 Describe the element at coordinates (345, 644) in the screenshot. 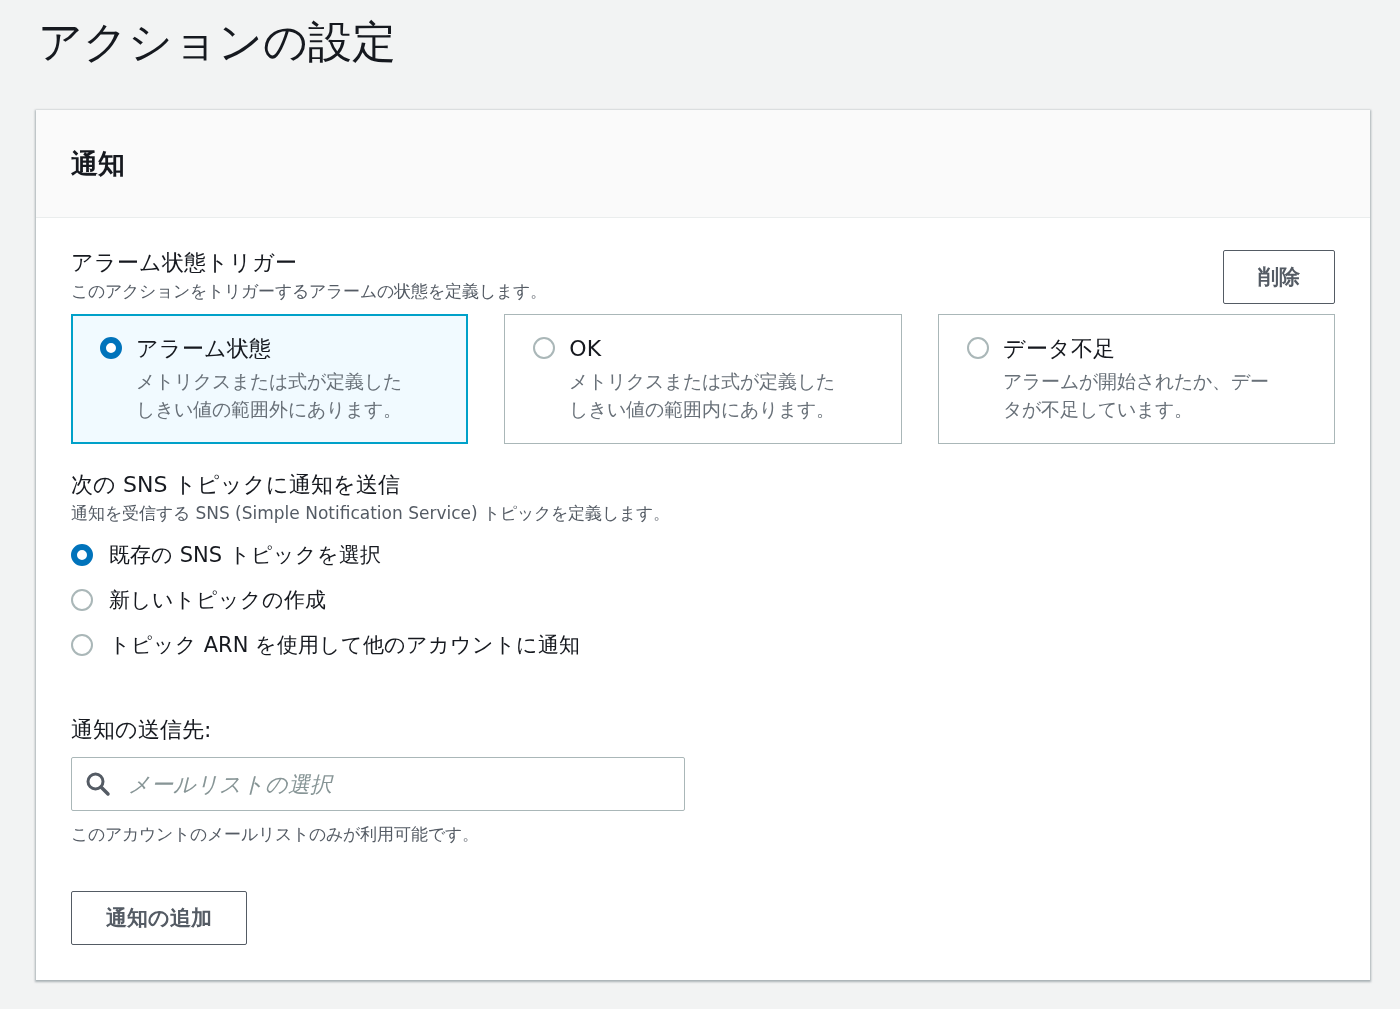

I see `radio-label: トピック ARN を使用して他のアカウントに通知` at that location.